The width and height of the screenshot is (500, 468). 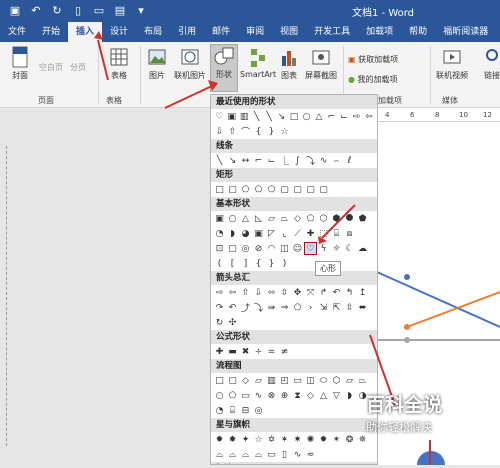 I want to click on watermark-title: 百科全说, so click(x=404, y=405).